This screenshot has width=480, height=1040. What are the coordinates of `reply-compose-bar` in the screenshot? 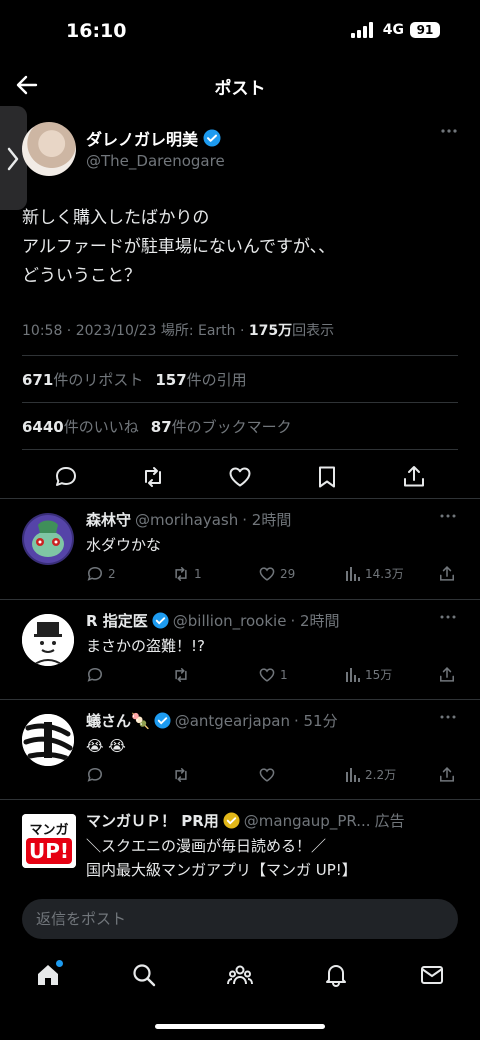 It's located at (240, 919).